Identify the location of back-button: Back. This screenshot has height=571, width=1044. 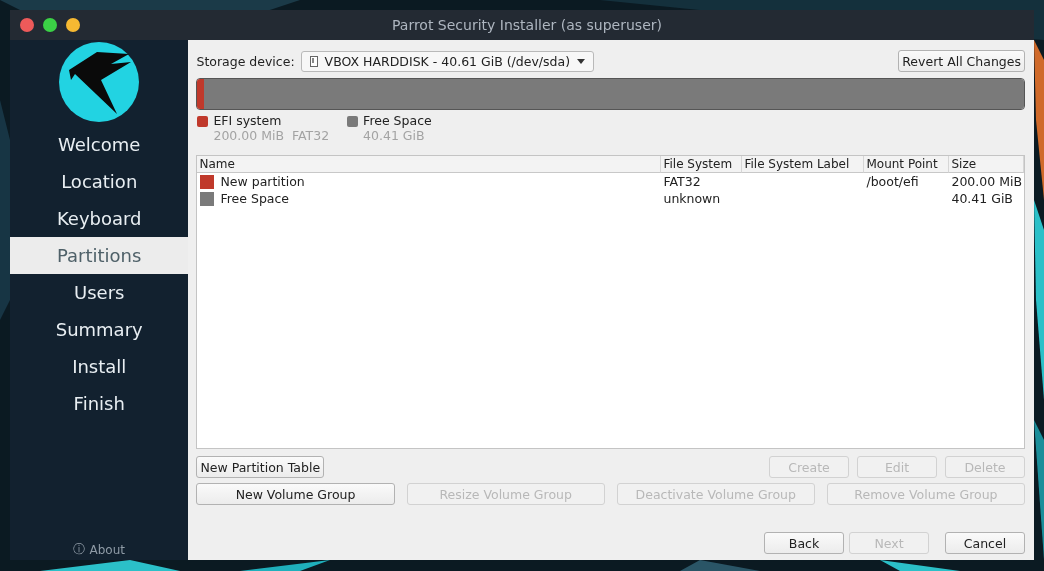
(804, 543).